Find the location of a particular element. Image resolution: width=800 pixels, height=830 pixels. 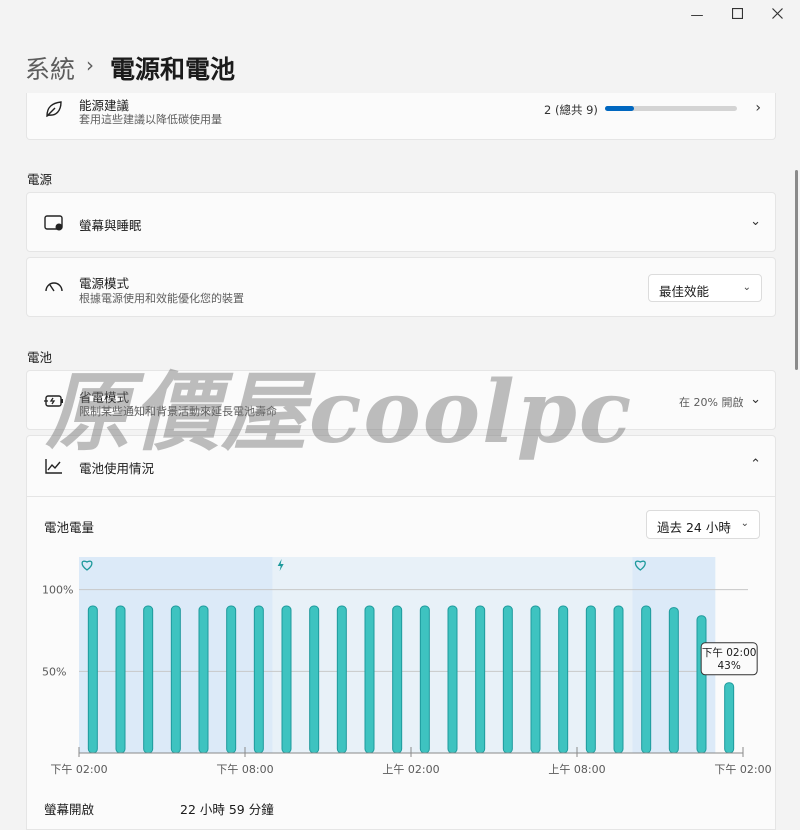

x-tick-label: 上午 02:00 is located at coordinates (410, 769).